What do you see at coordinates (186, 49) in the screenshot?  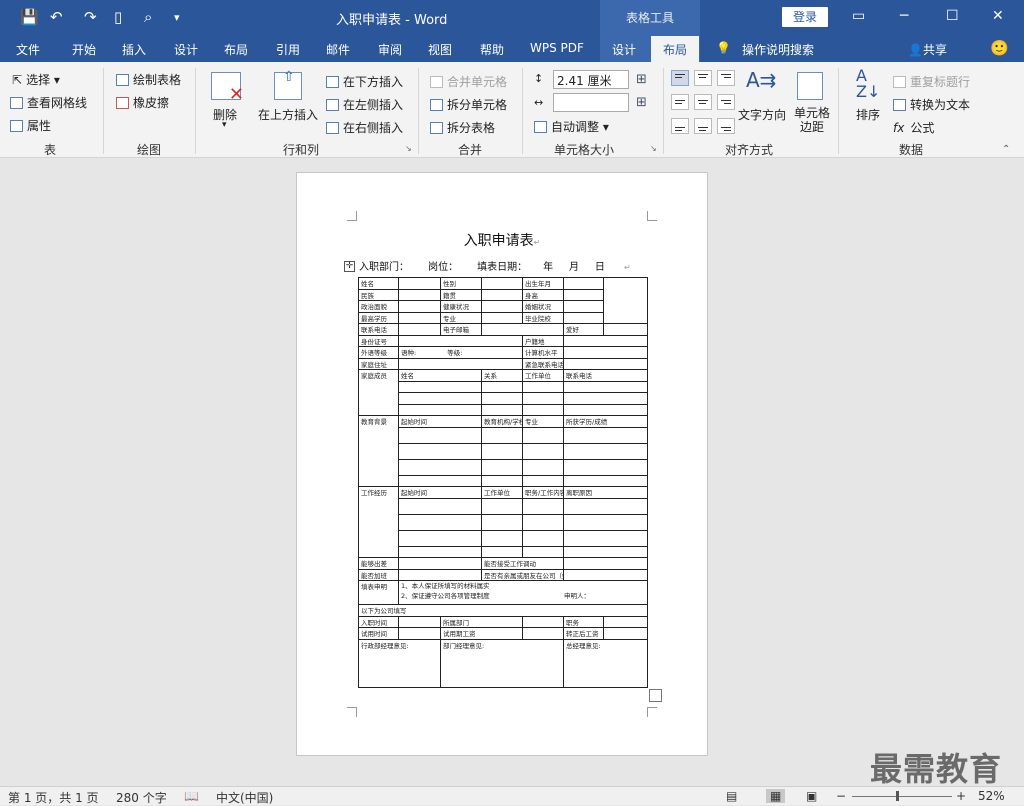 I see `tab-design: 设计` at bounding box center [186, 49].